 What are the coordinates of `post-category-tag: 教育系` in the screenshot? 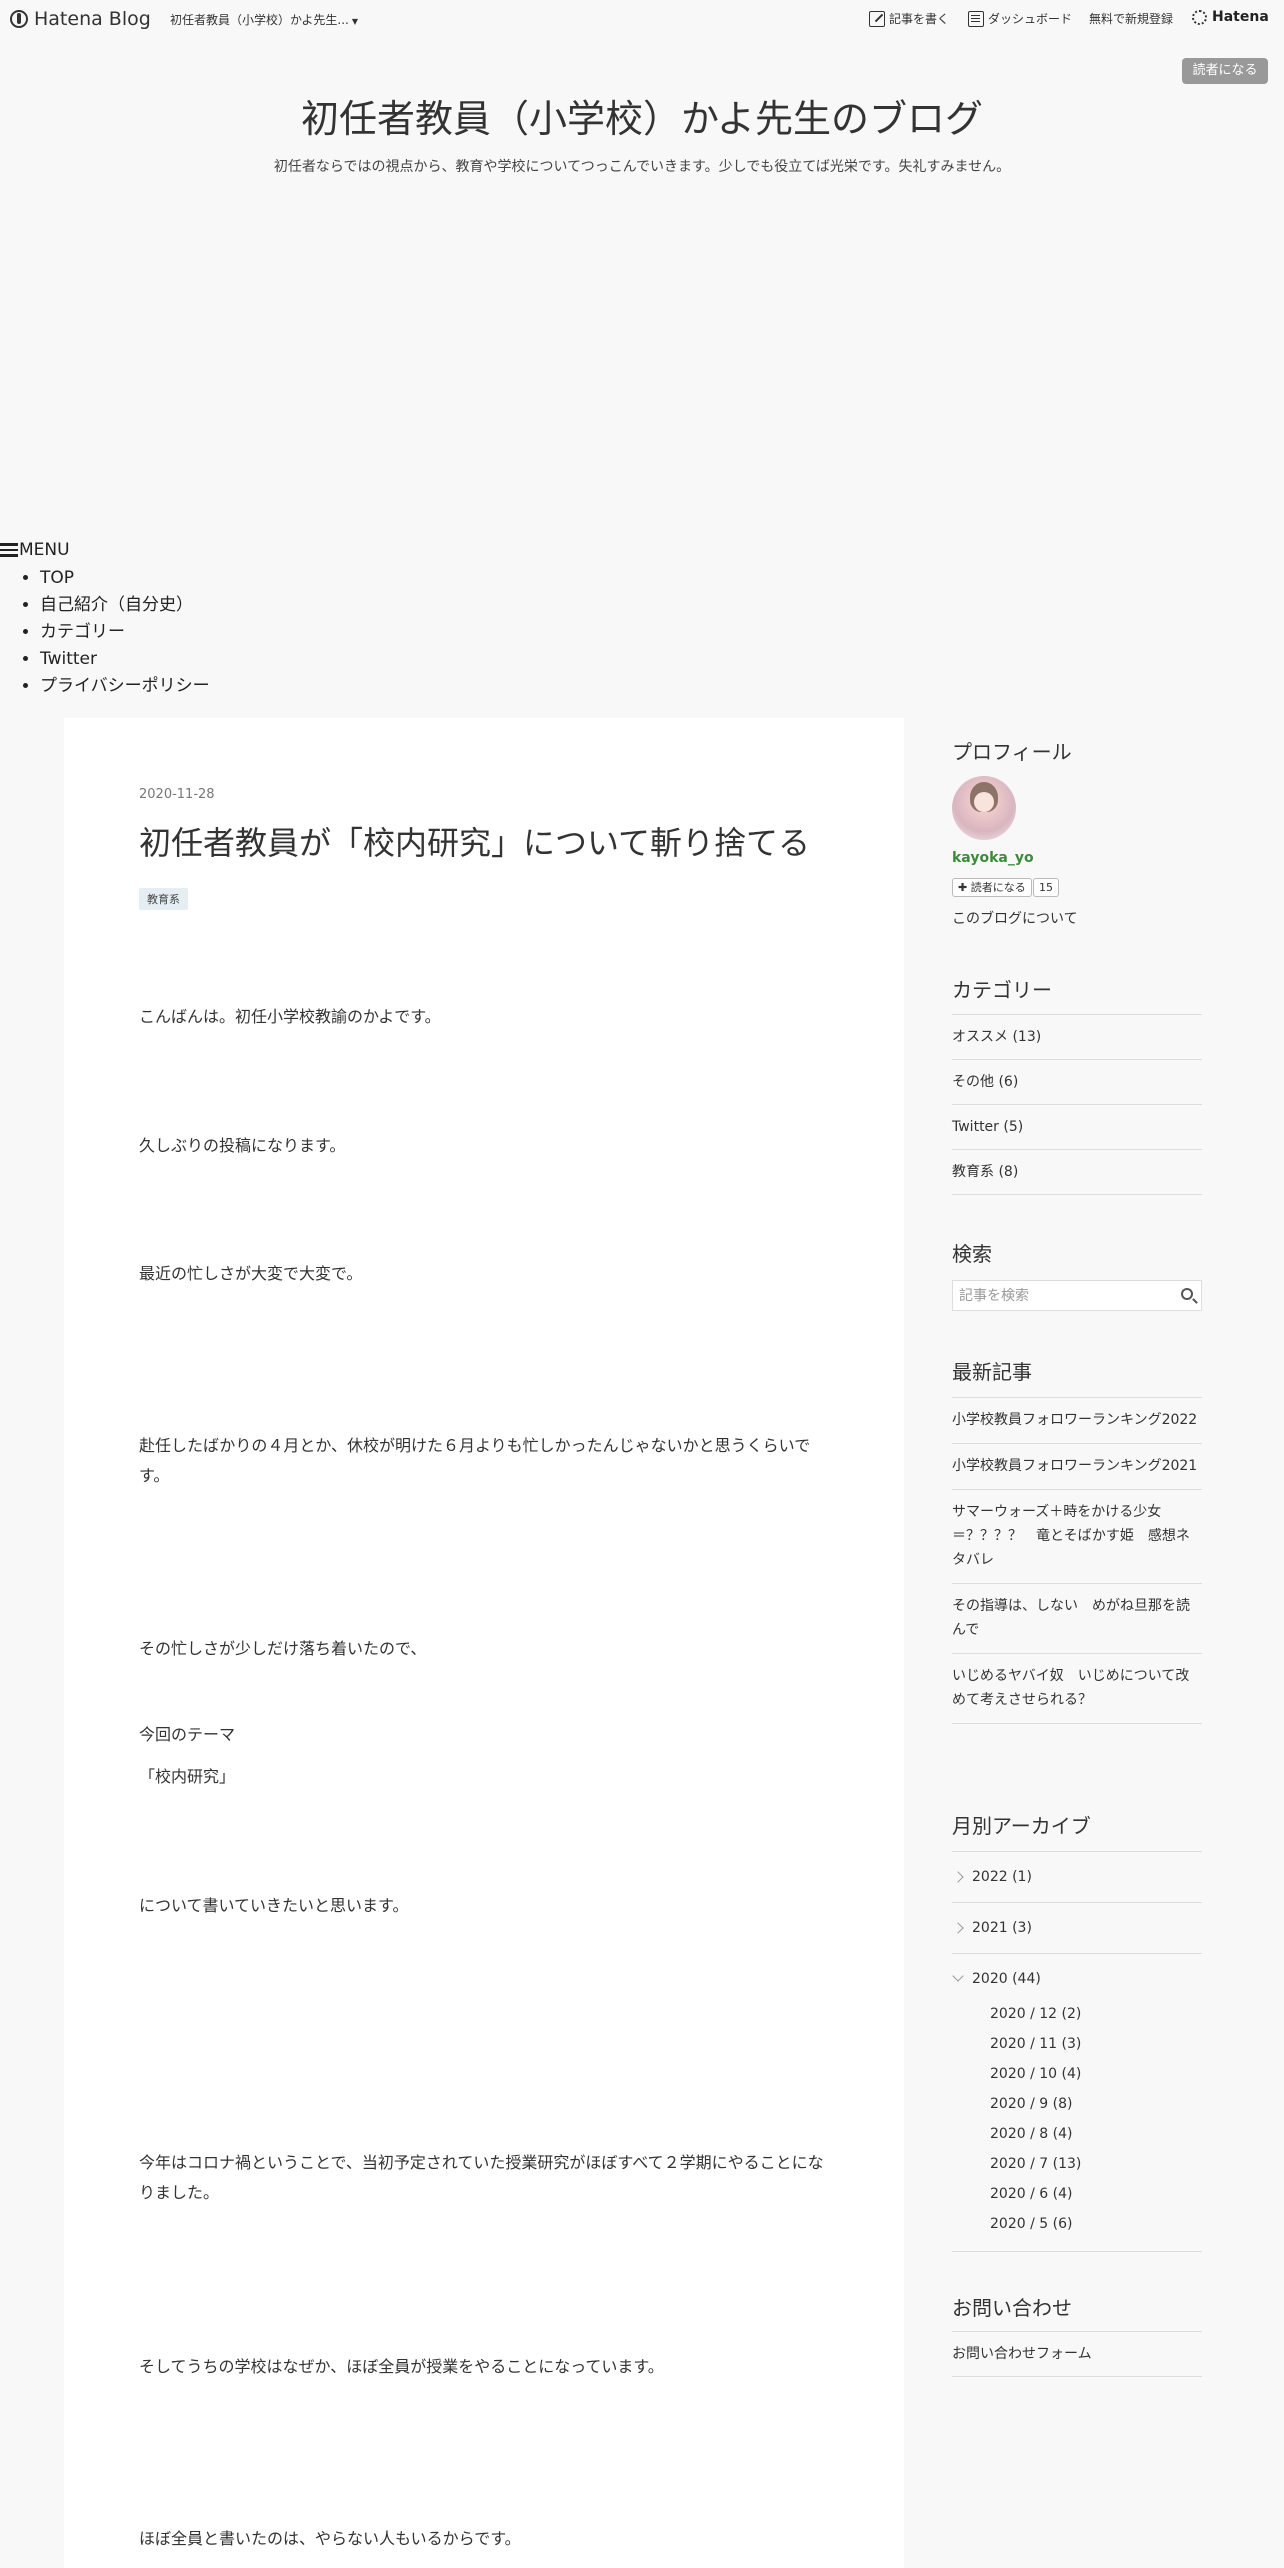 It's located at (163, 899).